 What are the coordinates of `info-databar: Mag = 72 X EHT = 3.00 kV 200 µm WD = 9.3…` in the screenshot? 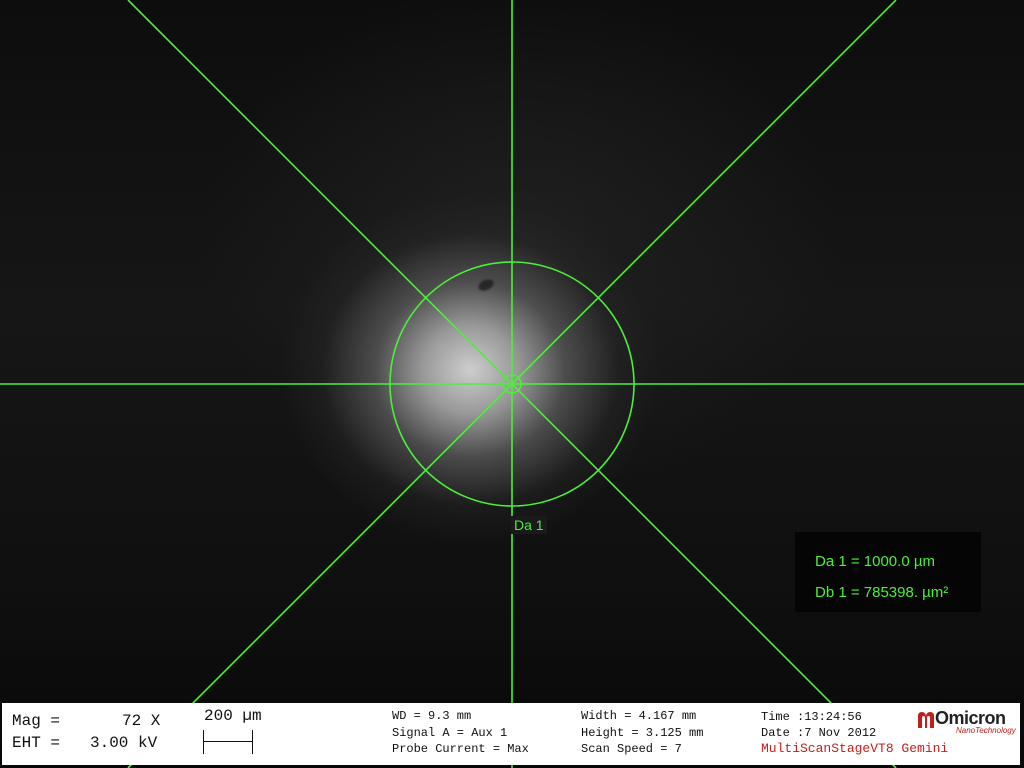 It's located at (511, 734).